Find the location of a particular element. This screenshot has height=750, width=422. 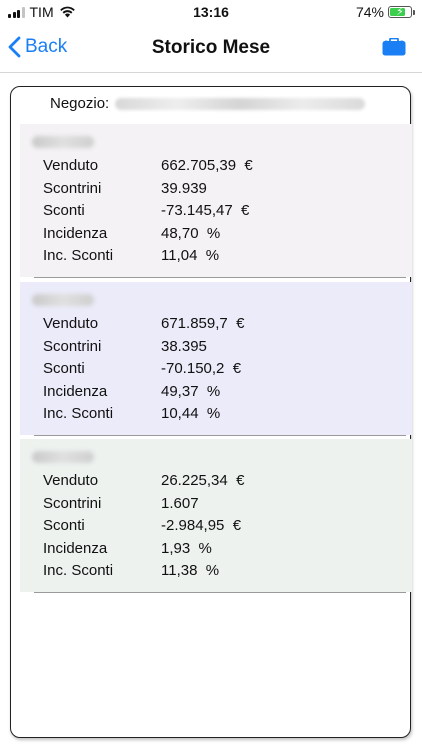

stat-row-scontrini: Scontrini 1.607 is located at coordinates (223, 505).